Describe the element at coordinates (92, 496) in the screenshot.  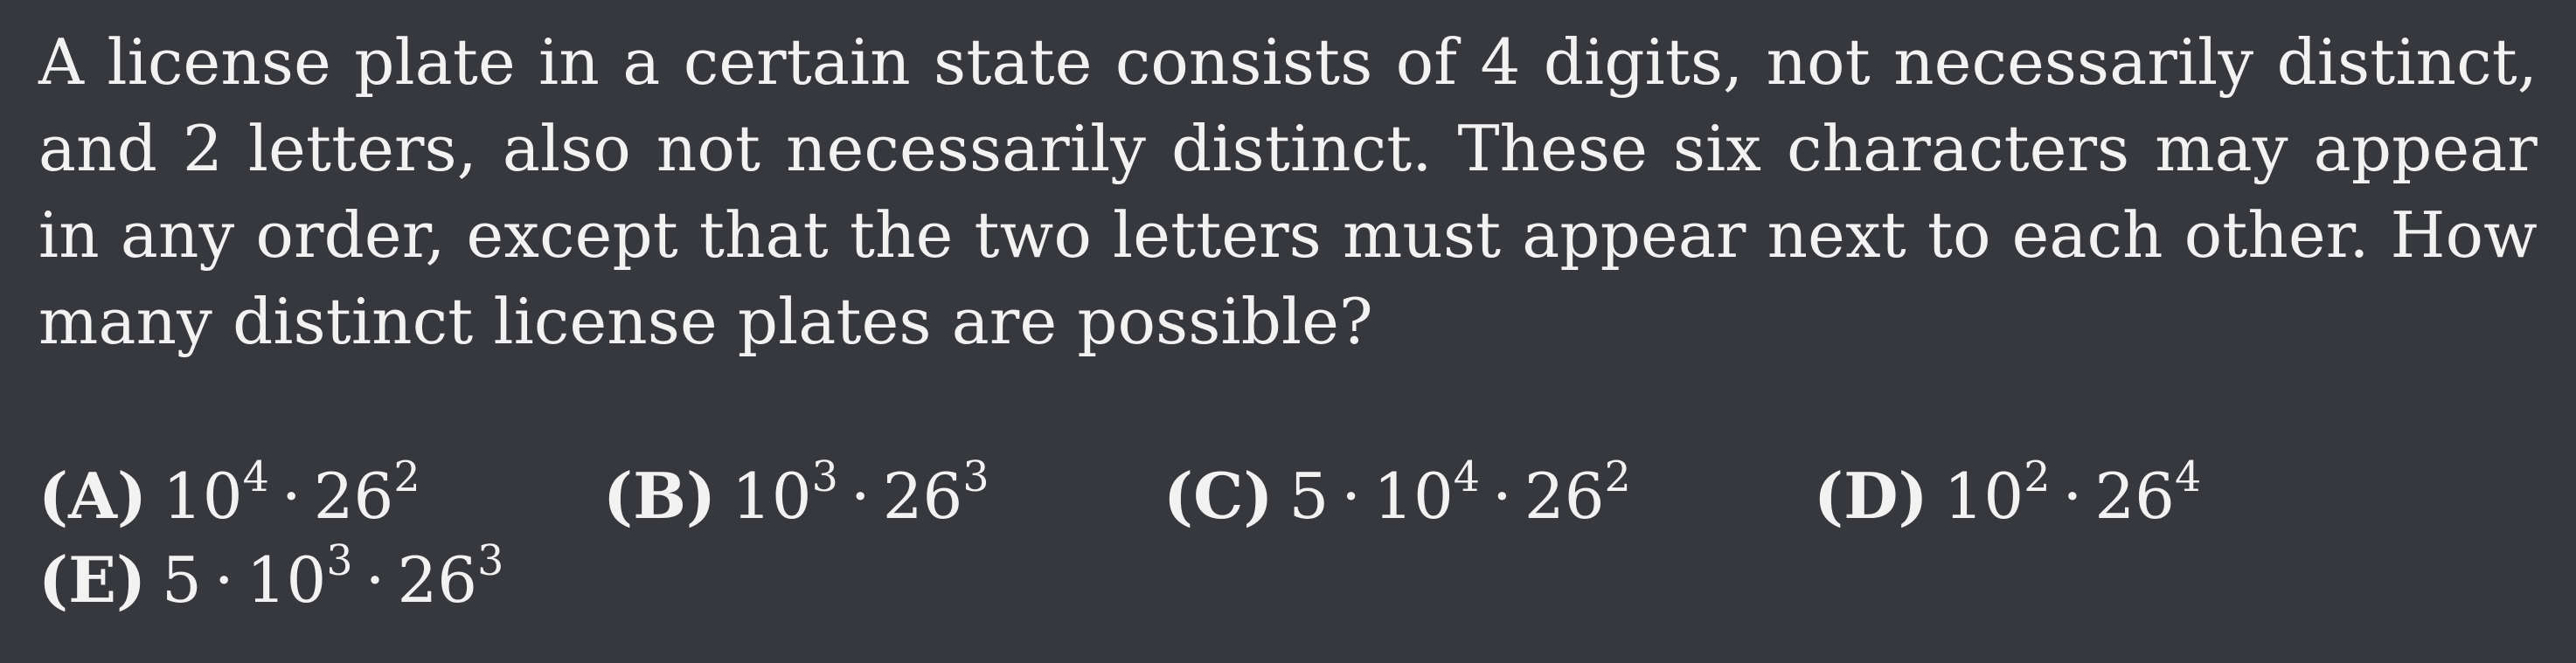
I see `choice-a-label: (A)` at that location.